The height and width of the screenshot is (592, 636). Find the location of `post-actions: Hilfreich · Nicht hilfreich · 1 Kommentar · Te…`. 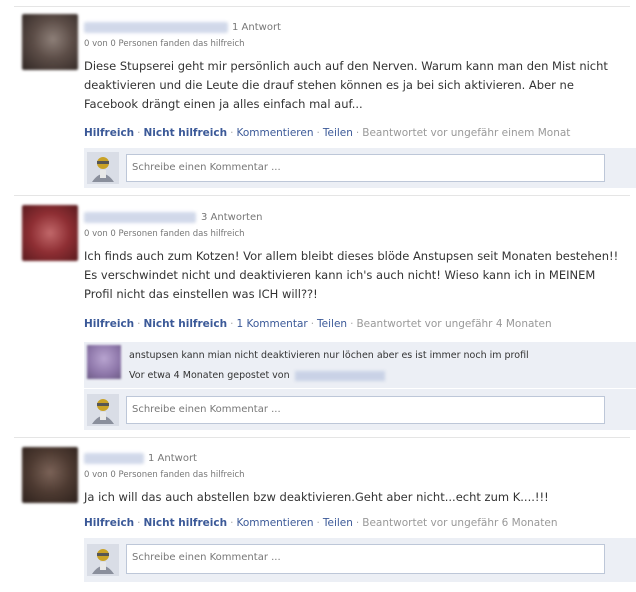

post-actions: Hilfreich · Nicht hilfreich · 1 Kommentar · Te… is located at coordinates (318, 324).